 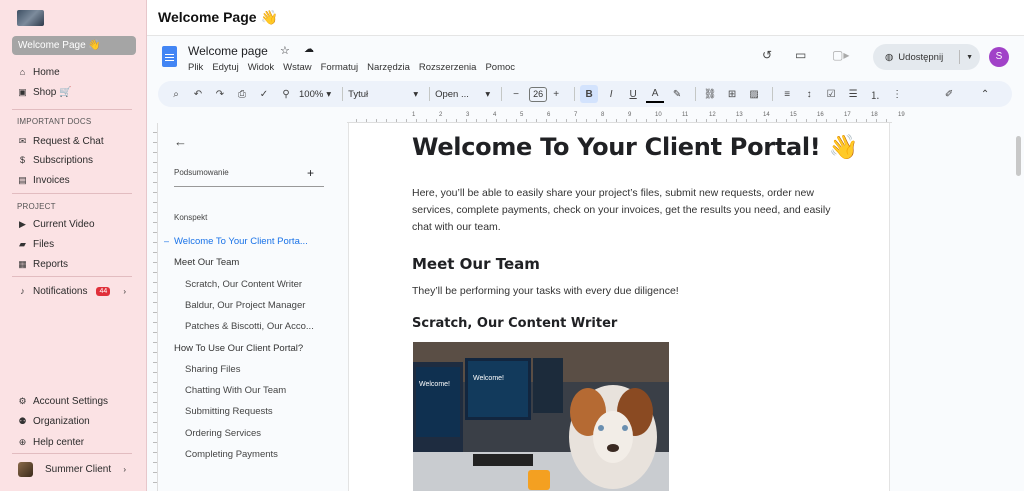 I want to click on font-size-input: 26, so click(x=538, y=94).